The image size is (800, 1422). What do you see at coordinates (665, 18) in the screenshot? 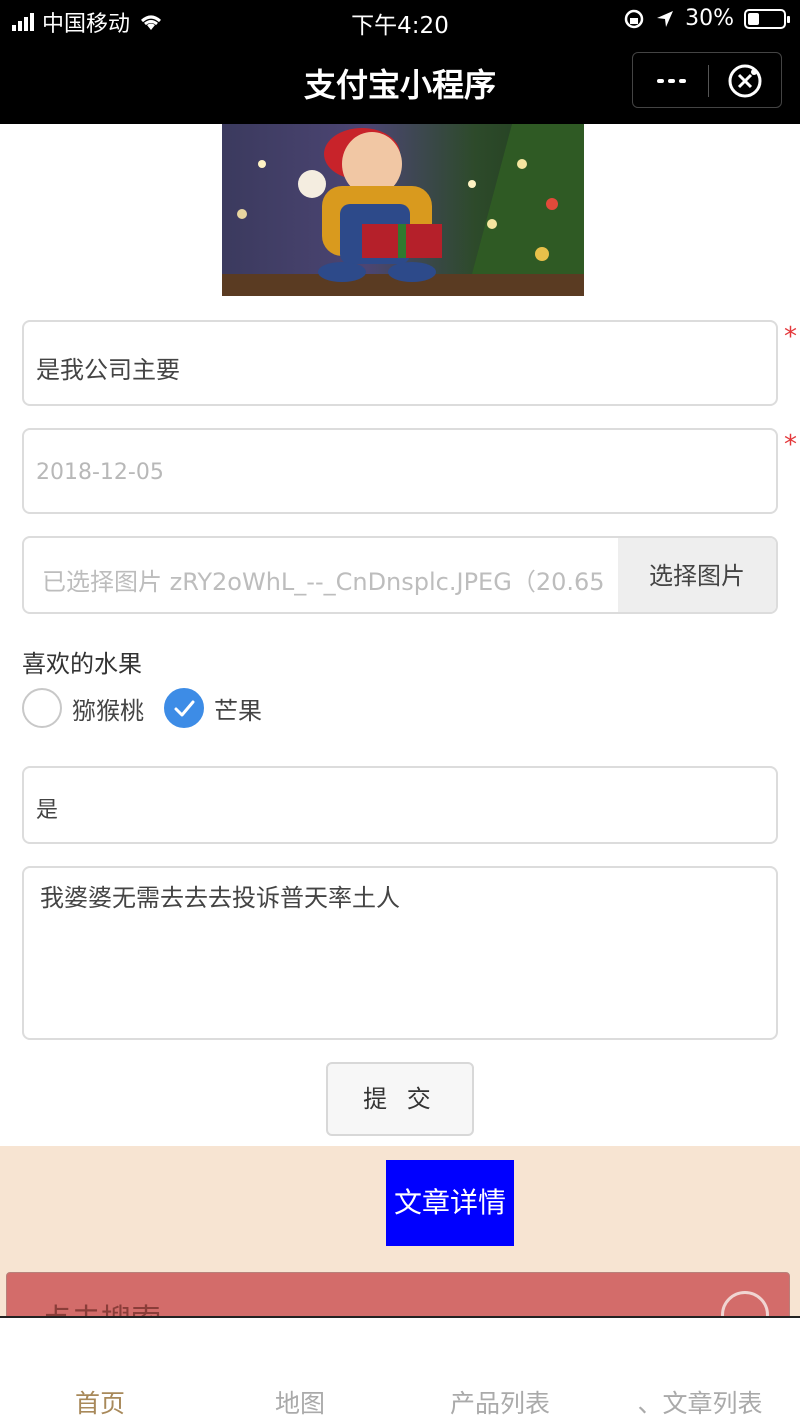
I see `location-icon` at bounding box center [665, 18].